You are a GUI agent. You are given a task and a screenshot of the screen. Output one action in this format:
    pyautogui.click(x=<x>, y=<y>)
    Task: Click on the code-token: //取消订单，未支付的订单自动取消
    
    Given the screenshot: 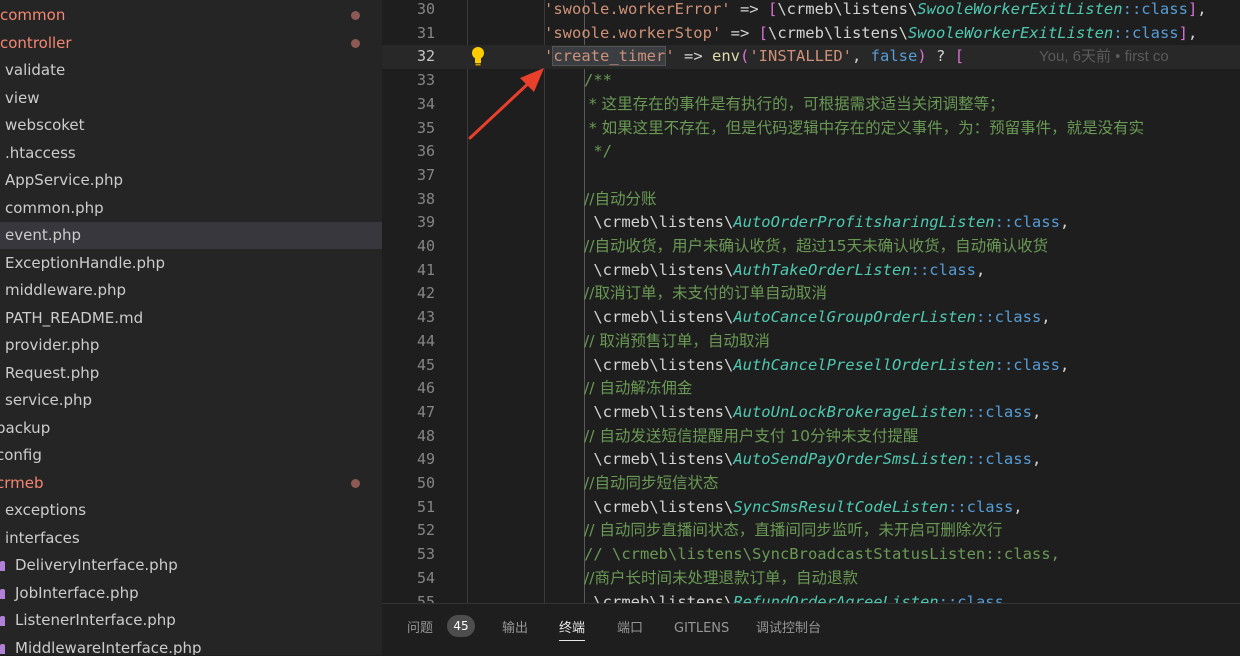 What is the action you would take?
    pyautogui.click(x=705, y=293)
    